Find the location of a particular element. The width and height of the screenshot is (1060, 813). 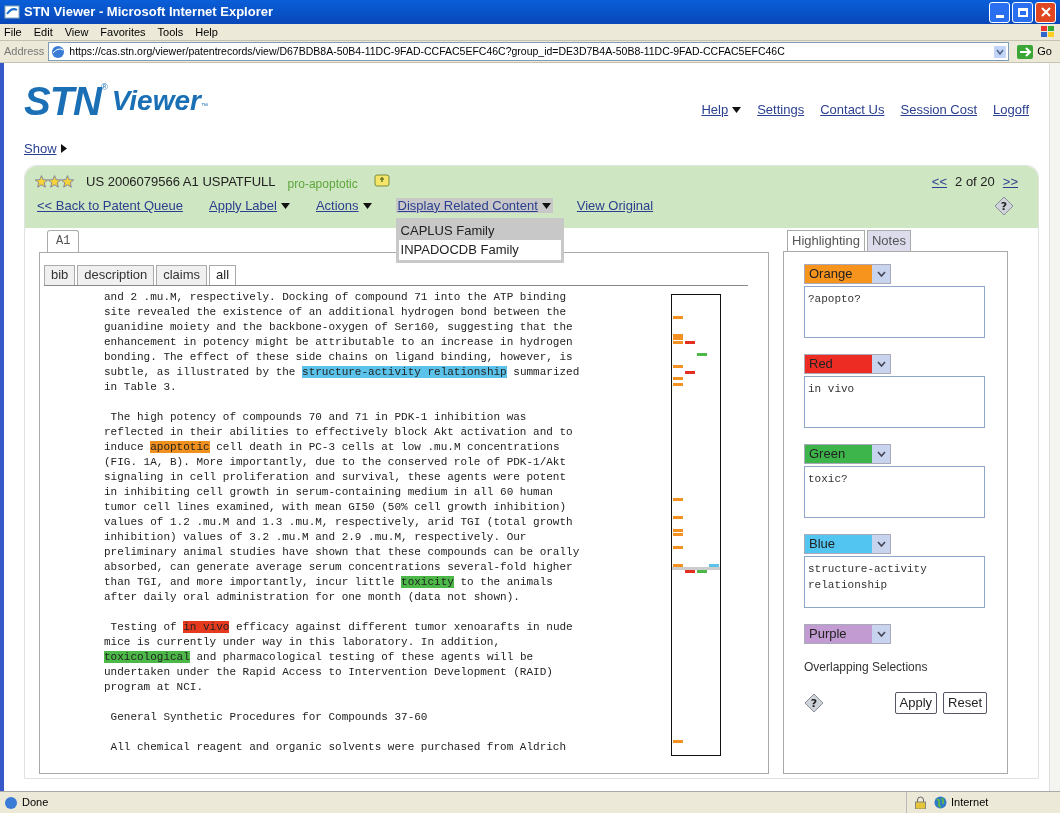

menu-item: Favorites is located at coordinates (123, 32).